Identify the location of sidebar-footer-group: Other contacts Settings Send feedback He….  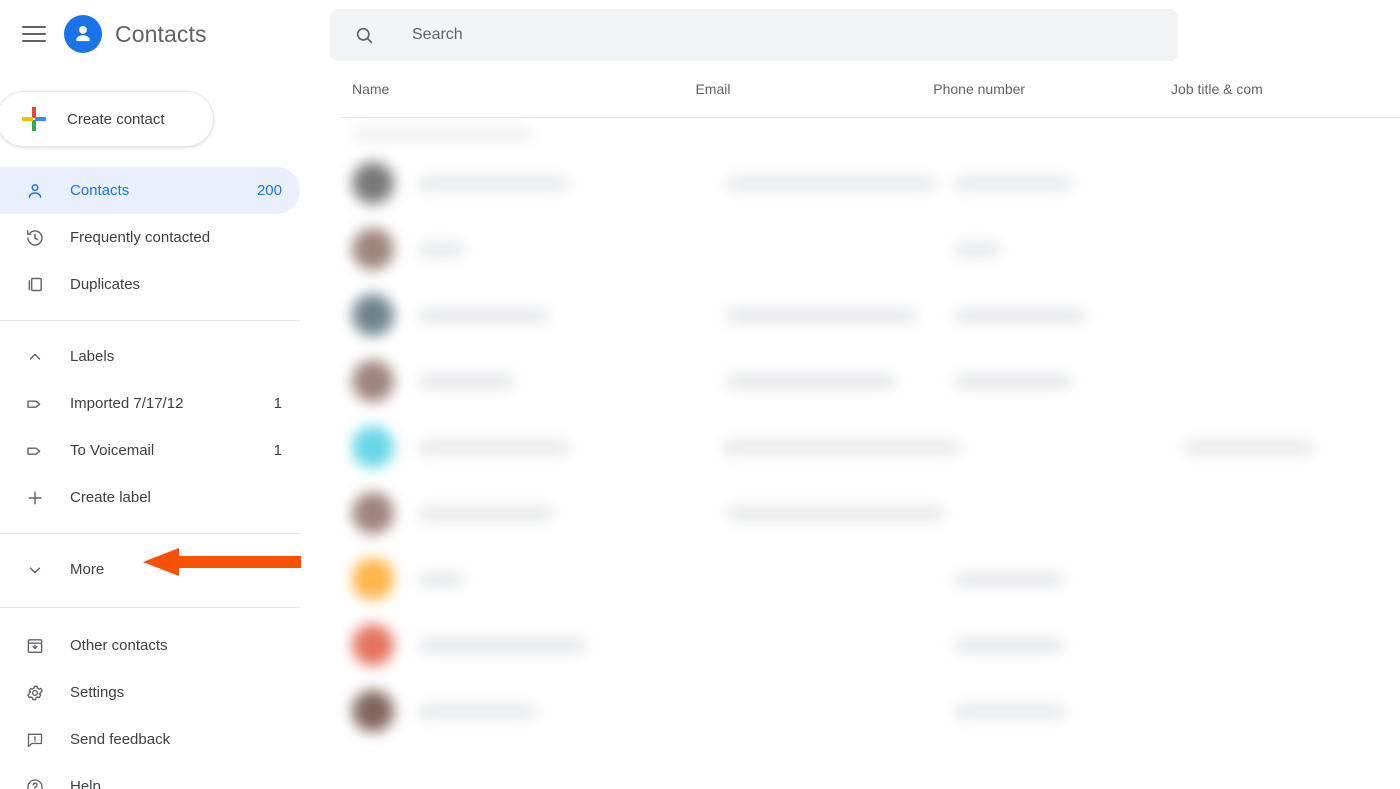
(165, 698).